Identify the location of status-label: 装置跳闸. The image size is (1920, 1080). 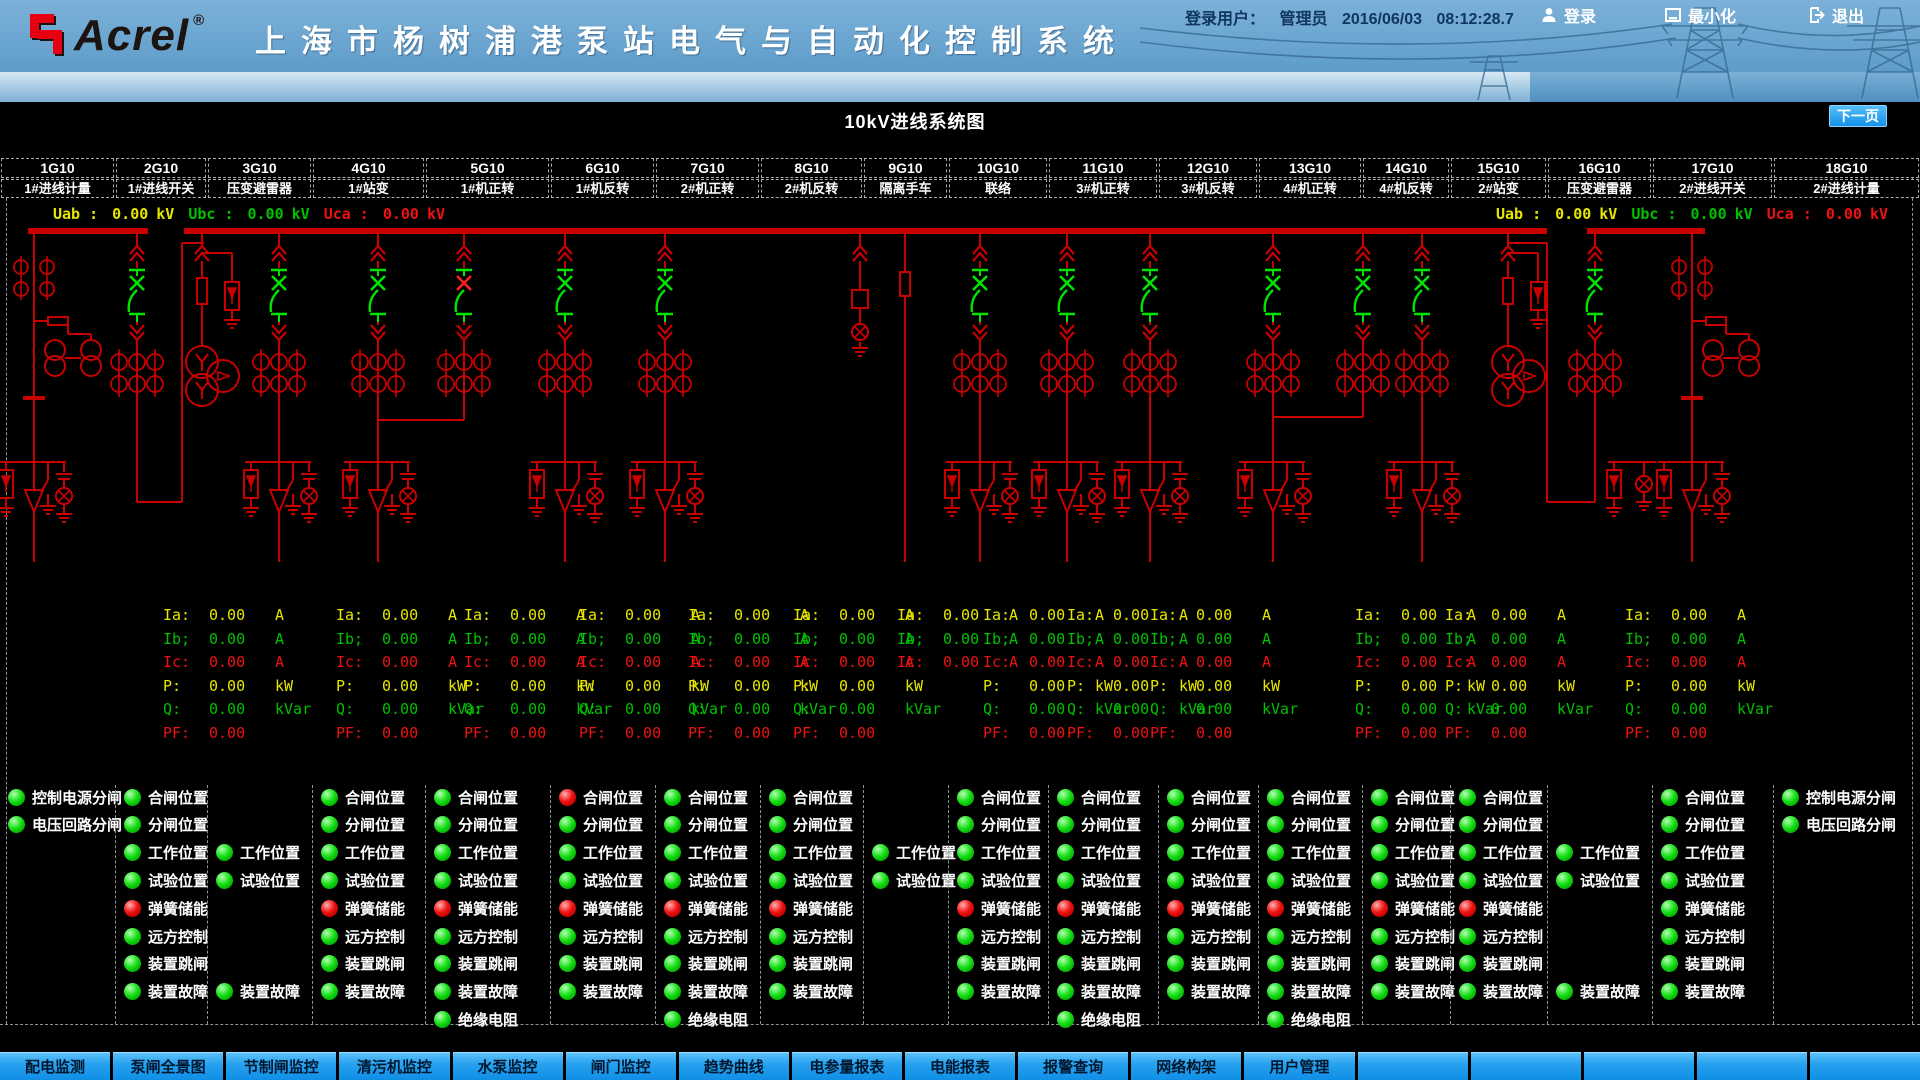
(613, 965).